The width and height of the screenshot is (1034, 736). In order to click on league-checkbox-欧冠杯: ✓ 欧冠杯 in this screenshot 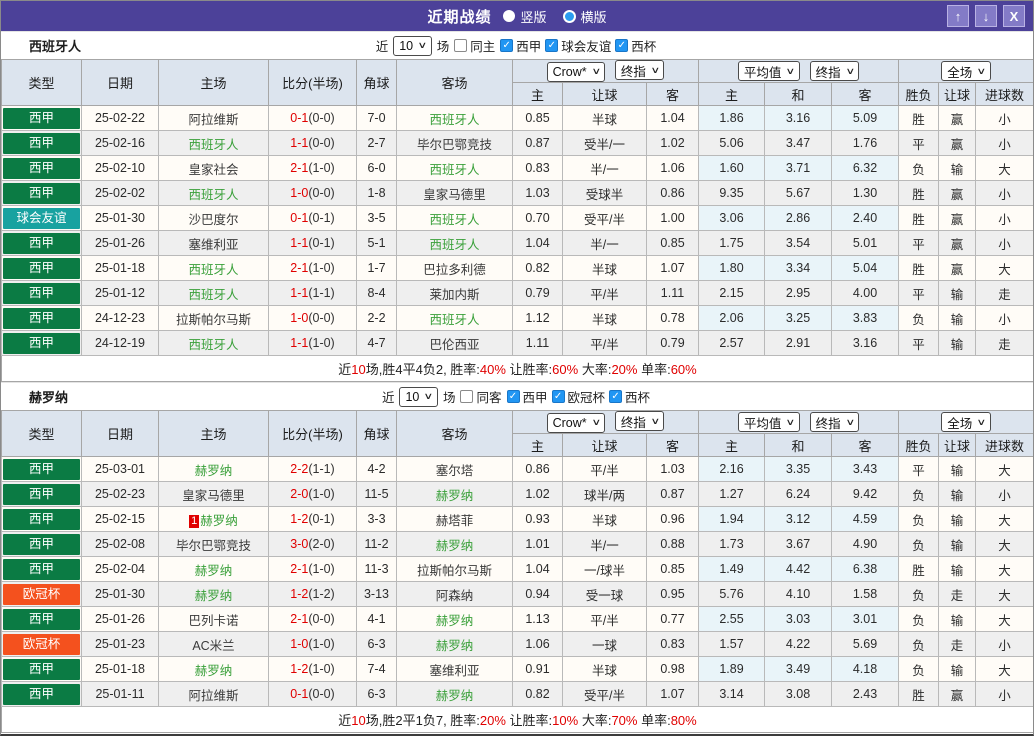, I will do `click(578, 396)`.